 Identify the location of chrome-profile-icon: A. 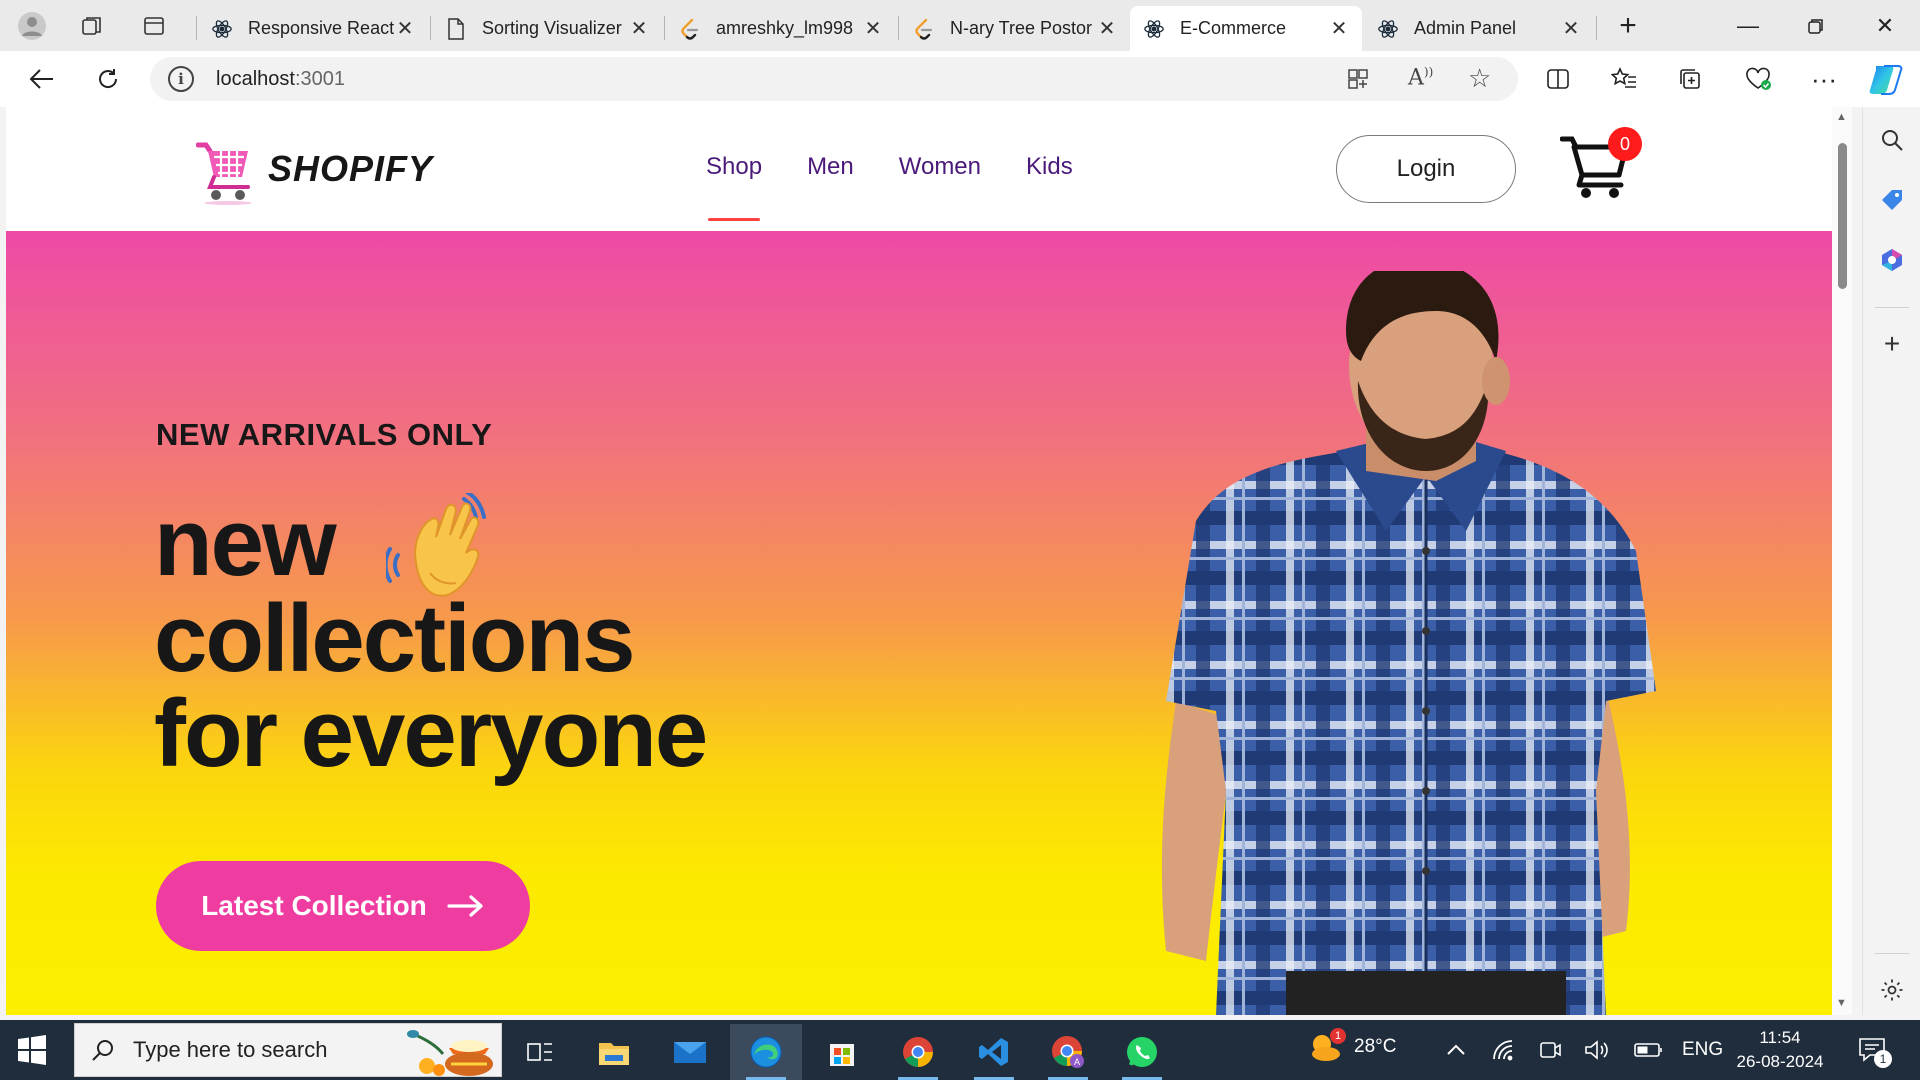
(1068, 1052).